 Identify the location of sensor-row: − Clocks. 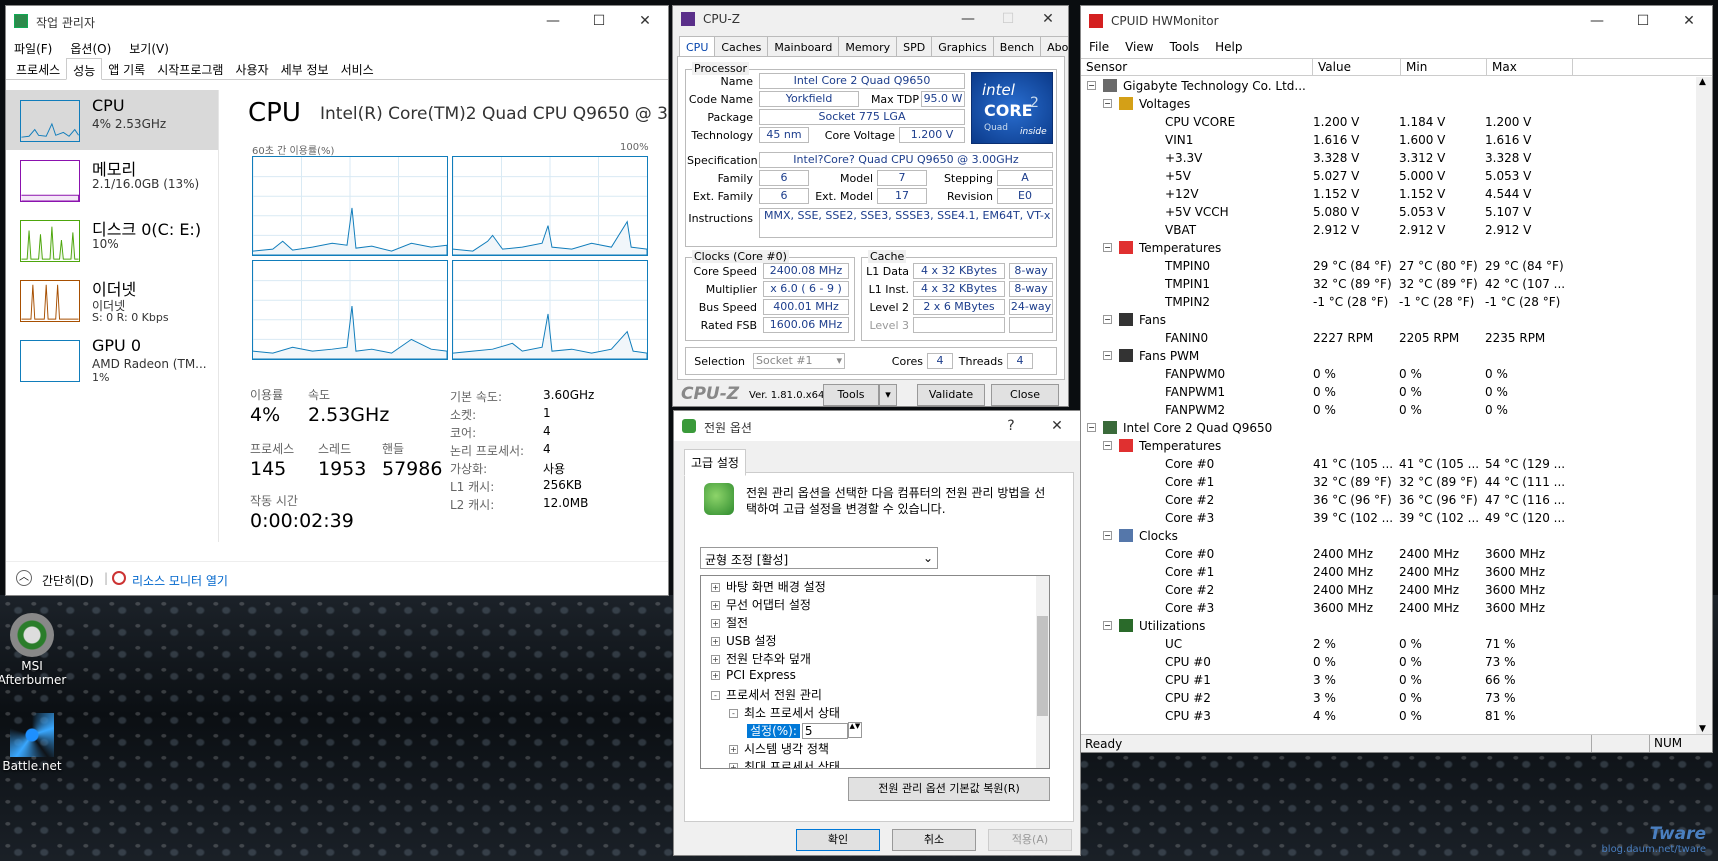
(1389, 536).